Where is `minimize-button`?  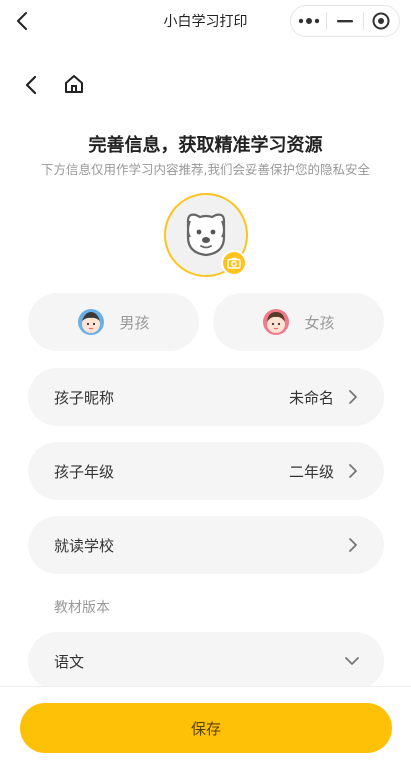 minimize-button is located at coordinates (344, 21).